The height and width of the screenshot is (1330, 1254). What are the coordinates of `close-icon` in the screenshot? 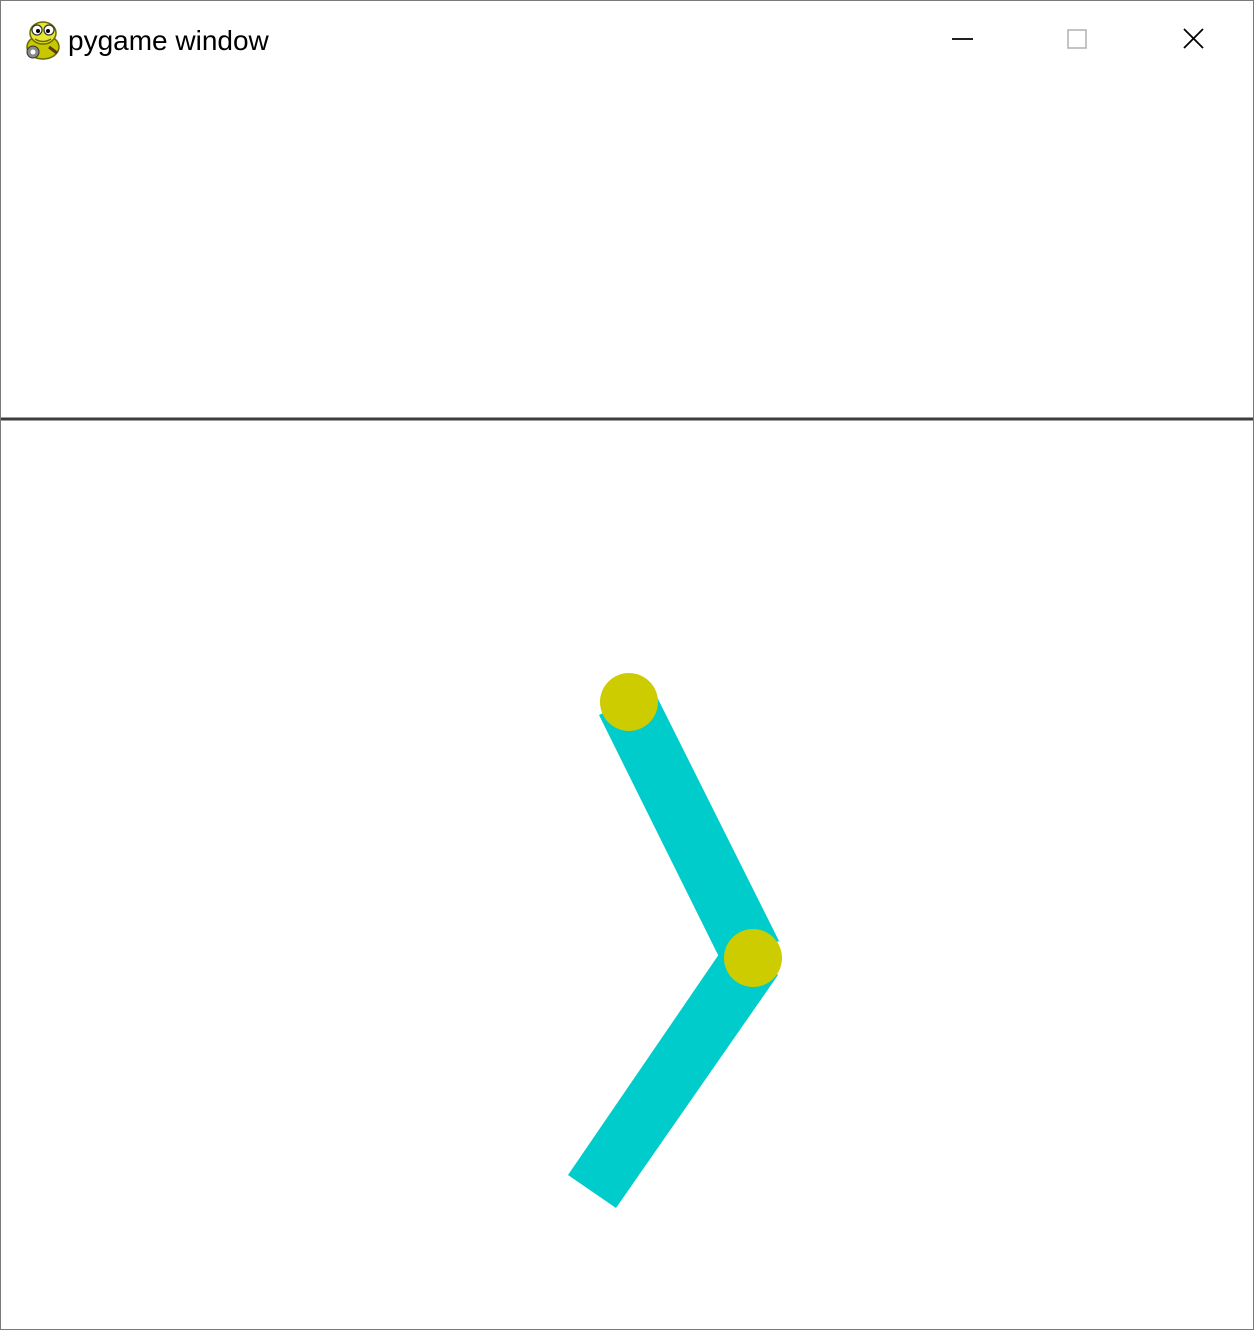 It's located at (1193, 38).